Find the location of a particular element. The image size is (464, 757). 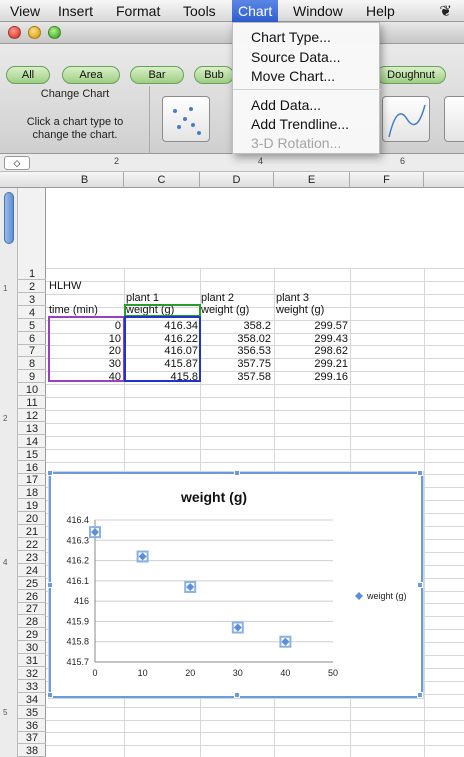

row-header: 19 is located at coordinates (32, 506).